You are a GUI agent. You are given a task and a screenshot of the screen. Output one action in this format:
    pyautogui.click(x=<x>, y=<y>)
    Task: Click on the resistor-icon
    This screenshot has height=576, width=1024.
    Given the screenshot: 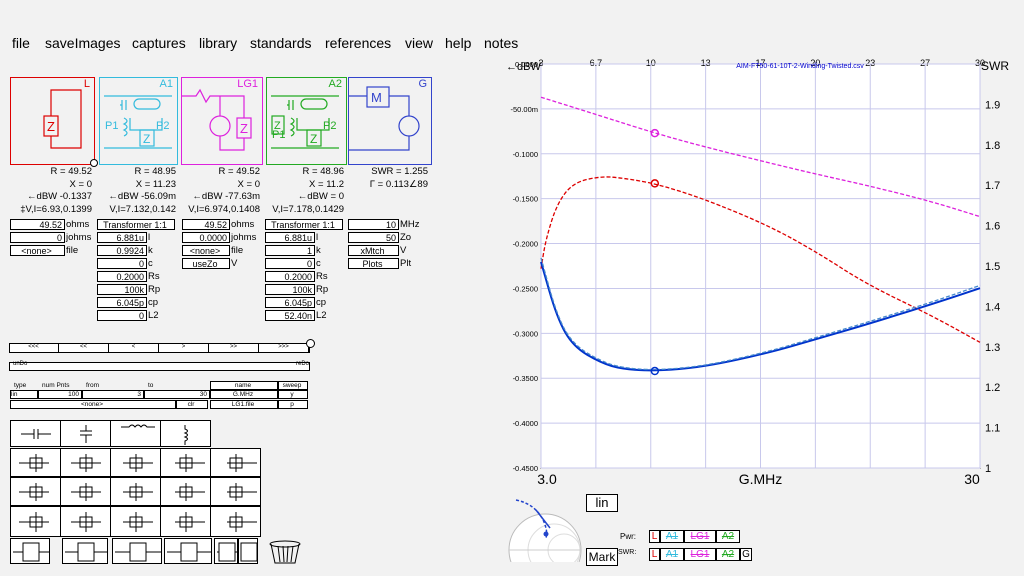 What is the action you would take?
    pyautogui.click(x=85, y=521)
    